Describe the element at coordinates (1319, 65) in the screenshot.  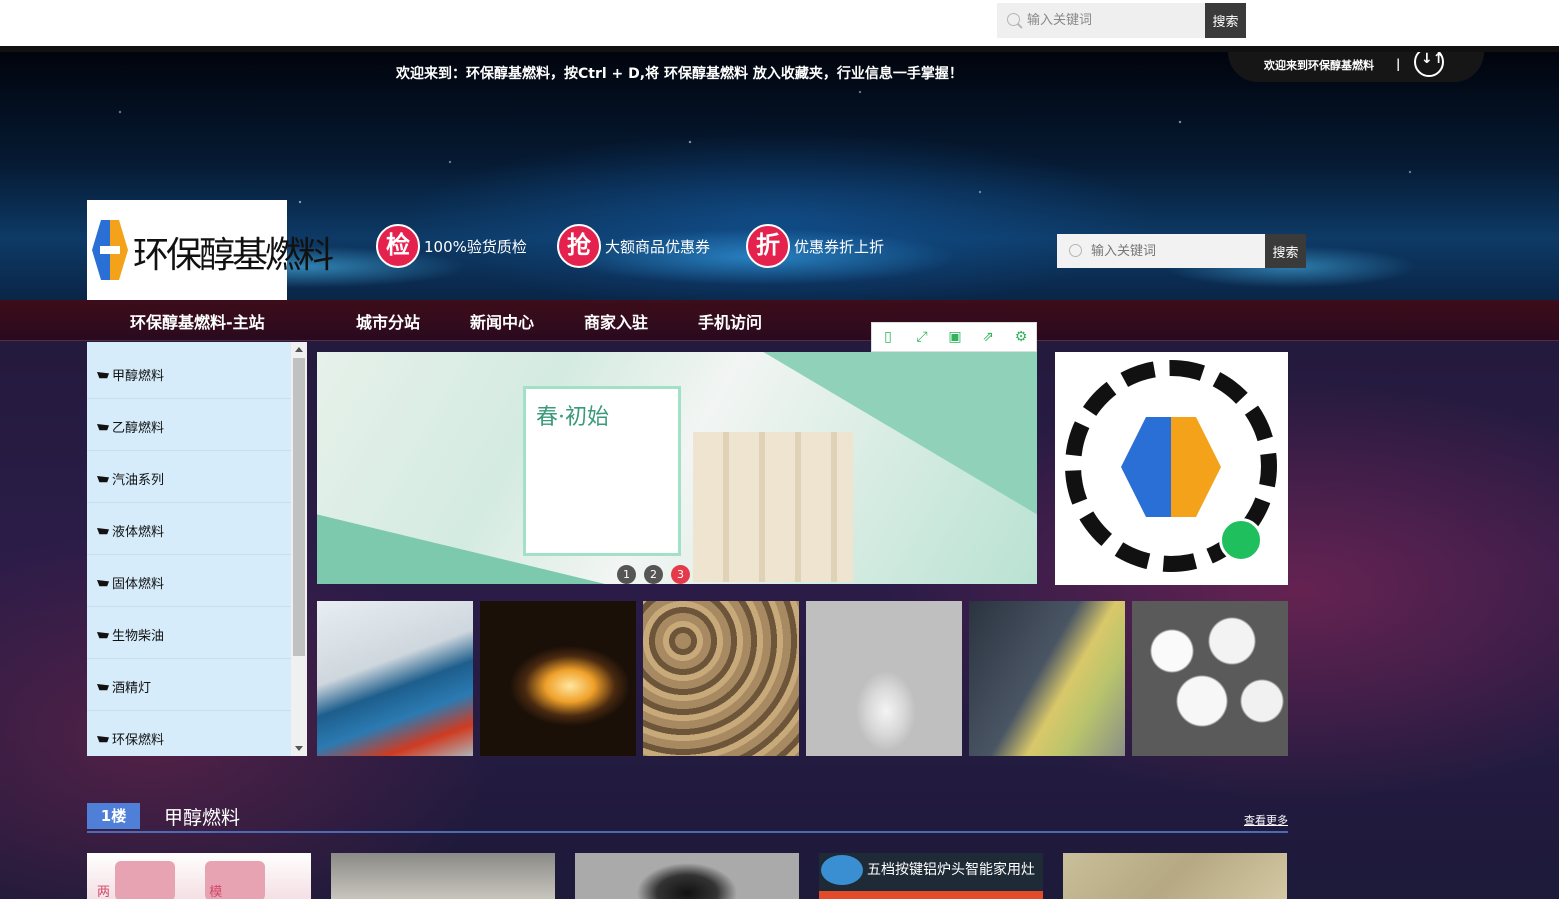
I see `welcome-tab-text: 欢迎来到环保醇基燃料` at that location.